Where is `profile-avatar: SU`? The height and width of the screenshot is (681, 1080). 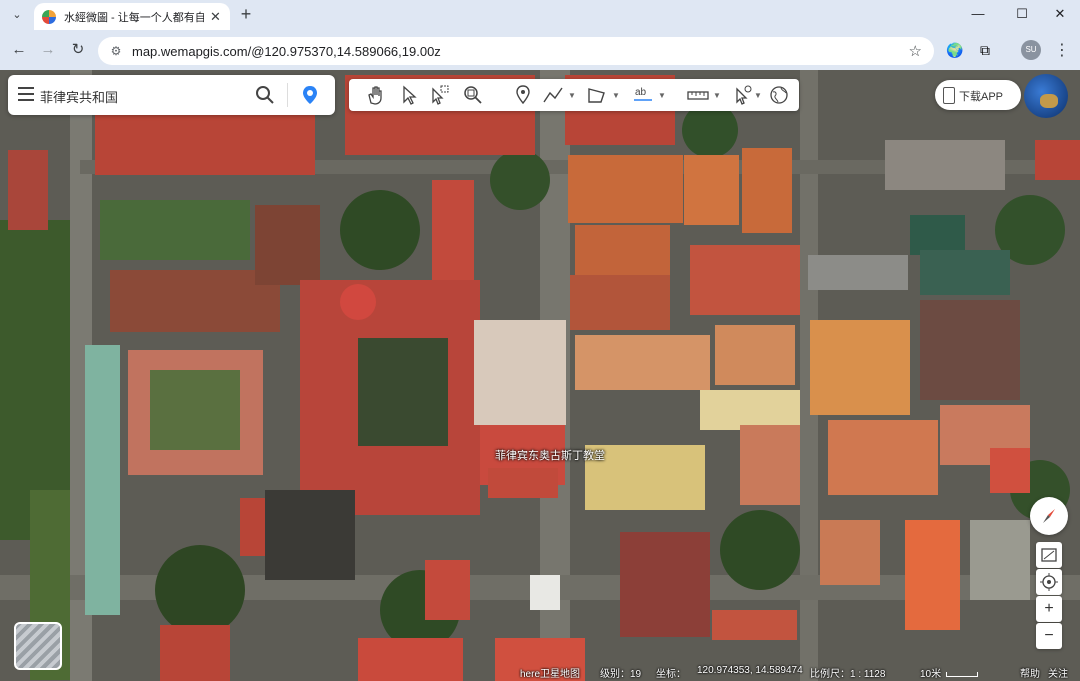 profile-avatar: SU is located at coordinates (1031, 50).